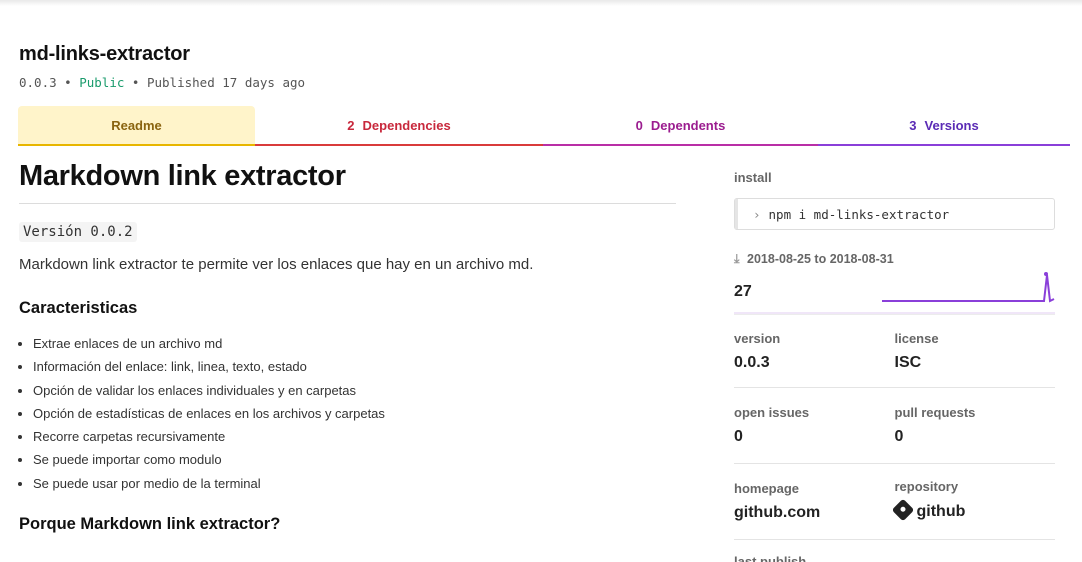 This screenshot has width=1082, height=562. Describe the element at coordinates (757, 338) in the screenshot. I see `version-label: version` at that location.